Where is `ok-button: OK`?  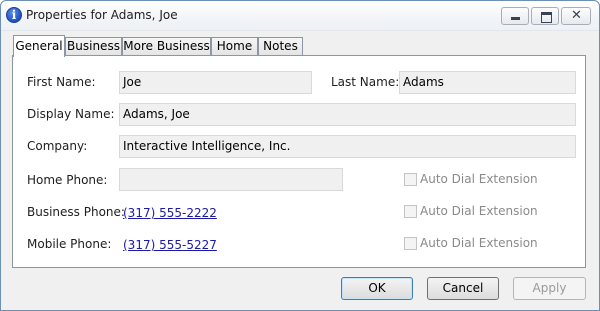 ok-button: OK is located at coordinates (377, 288).